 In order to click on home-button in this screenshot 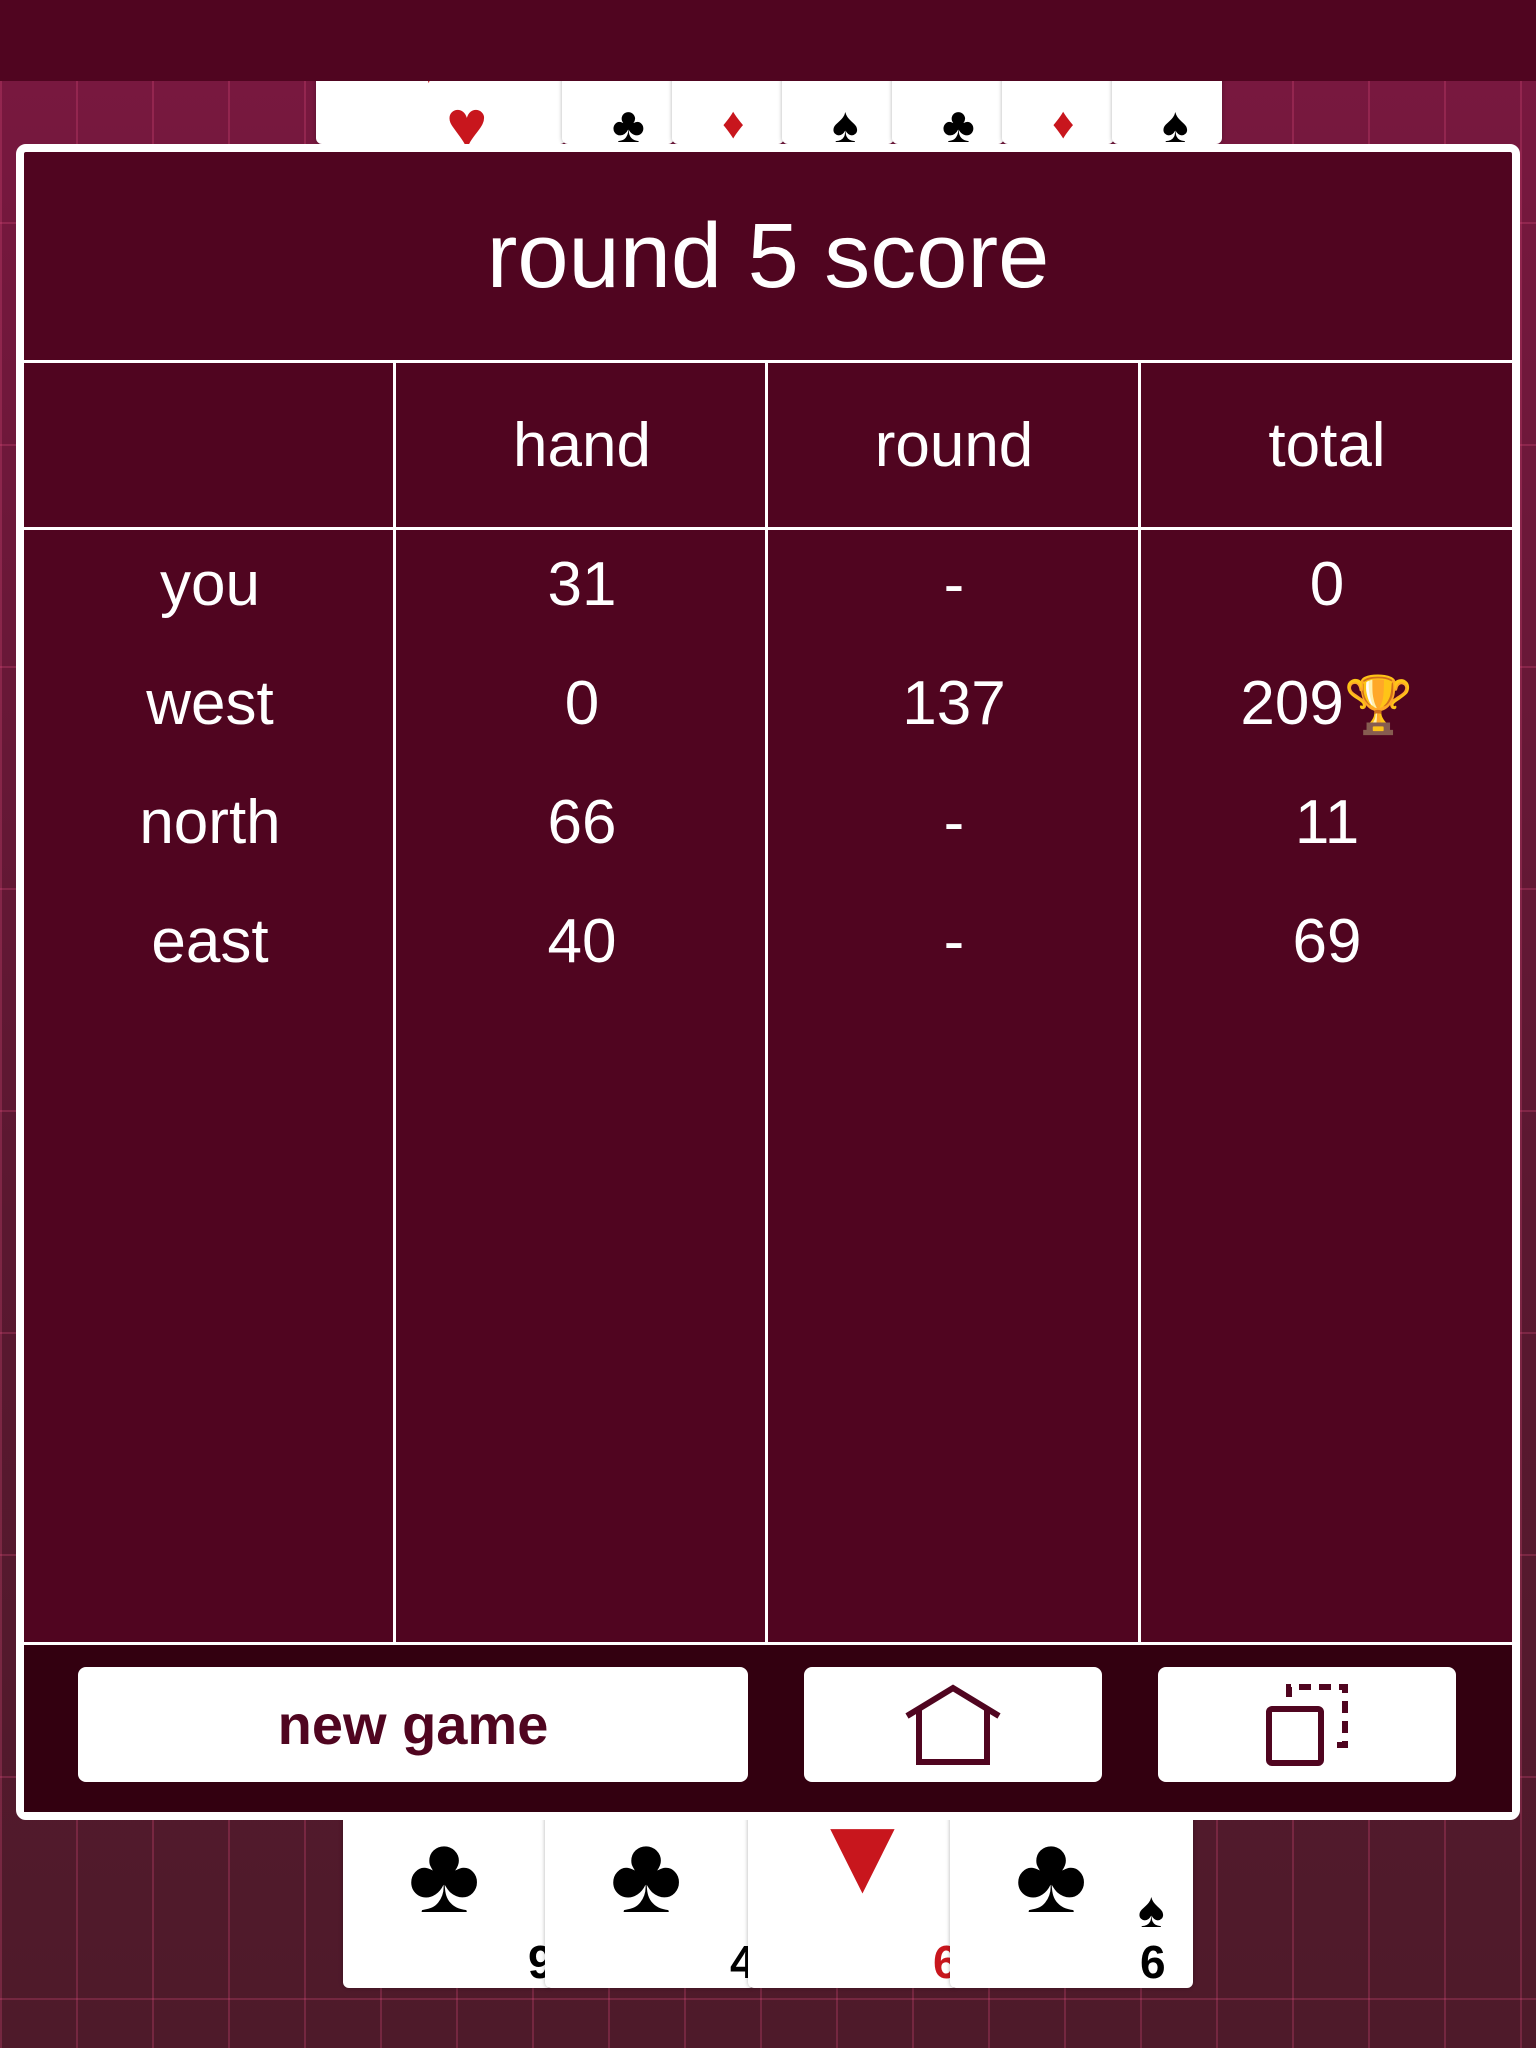, I will do `click(953, 1724)`.